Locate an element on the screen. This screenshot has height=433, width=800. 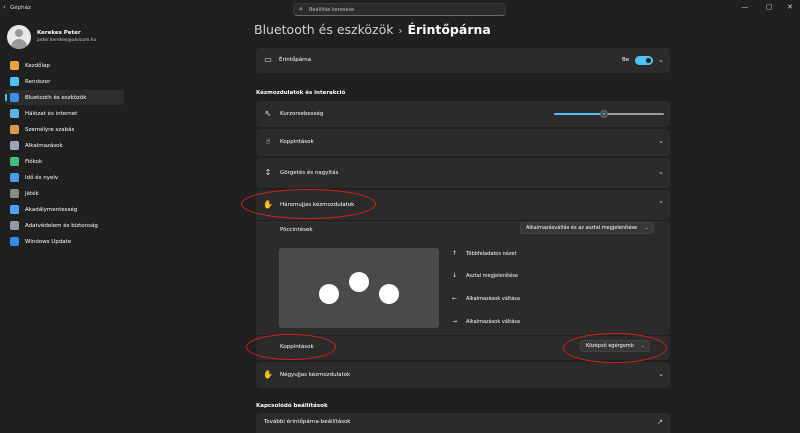
sidebar-item-label: Adatvédelem és biztonság is located at coordinates (61, 225).